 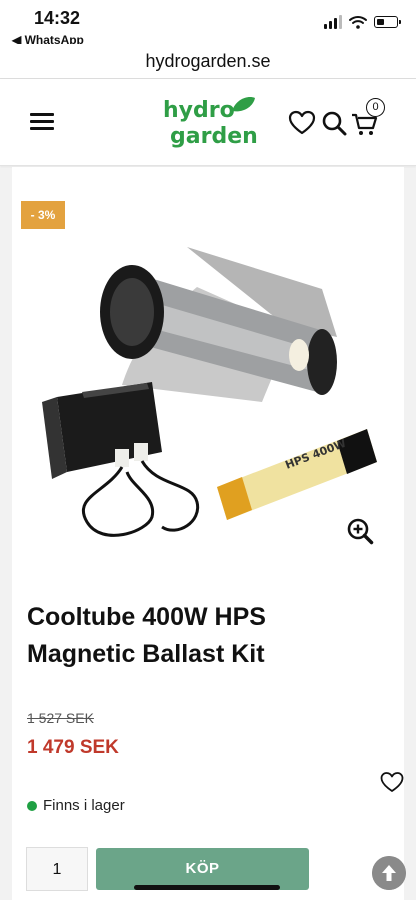 I want to click on hydrogarden-logo: hydro garden, so click(x=210, y=122).